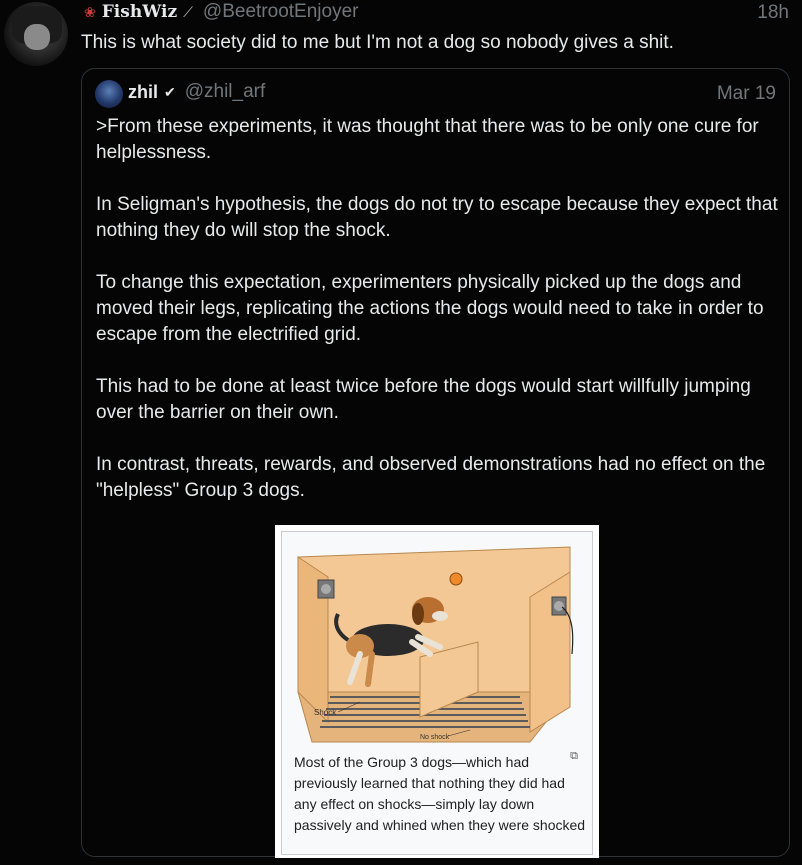 This screenshot has height=865, width=802. Describe the element at coordinates (773, 13) in the screenshot. I see `timestamp: 18h` at that location.